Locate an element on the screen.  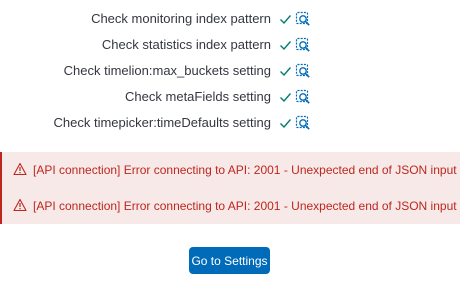
check-row-statistics-index-pattern: Check statistics index pattern is located at coordinates (237, 45).